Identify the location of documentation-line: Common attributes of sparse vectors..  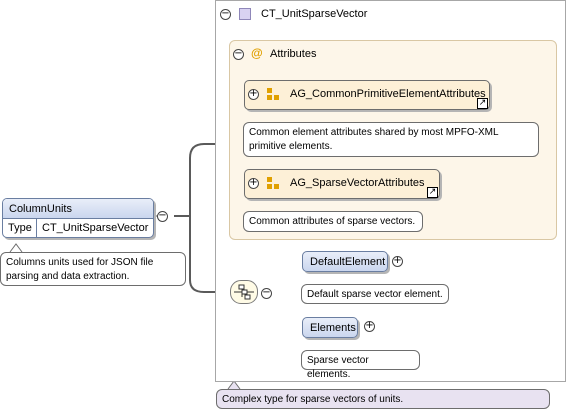
(332, 221).